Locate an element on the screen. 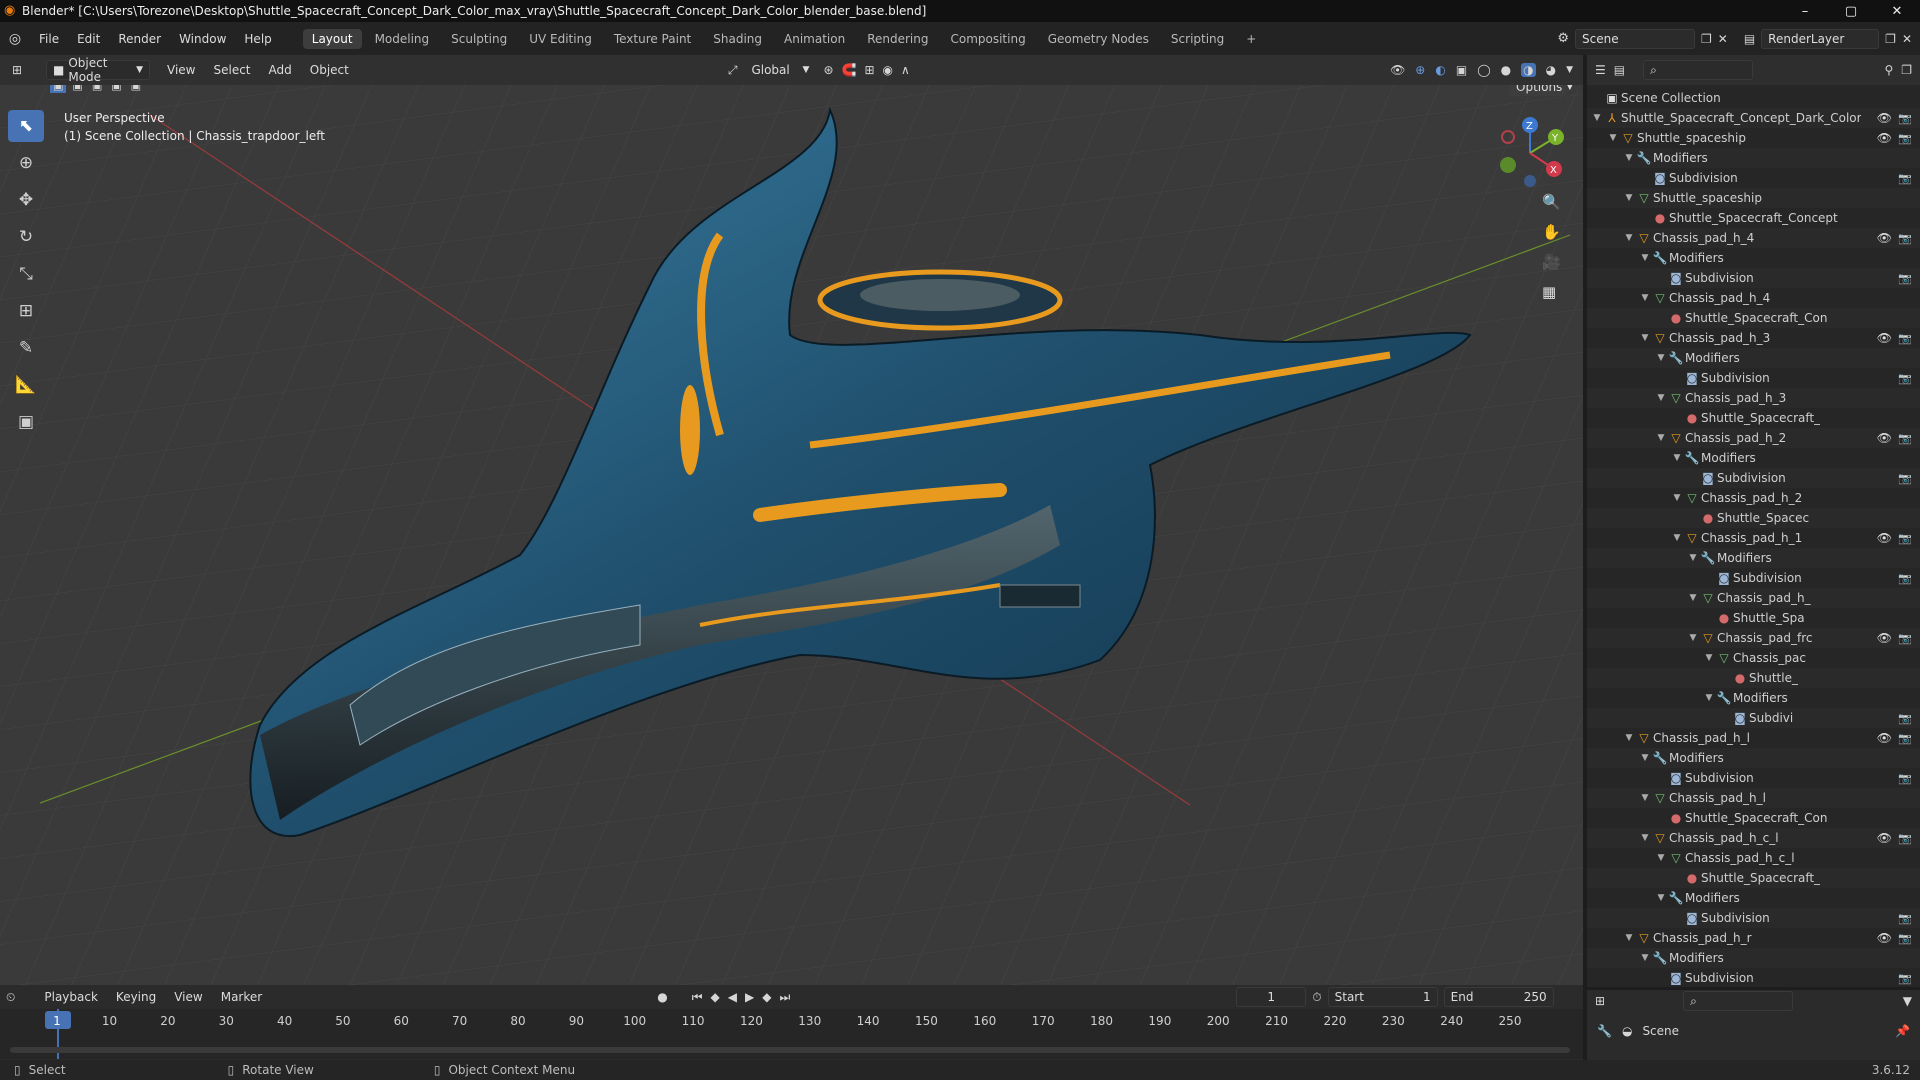  transform-tool: ⊞ is located at coordinates (26, 311).